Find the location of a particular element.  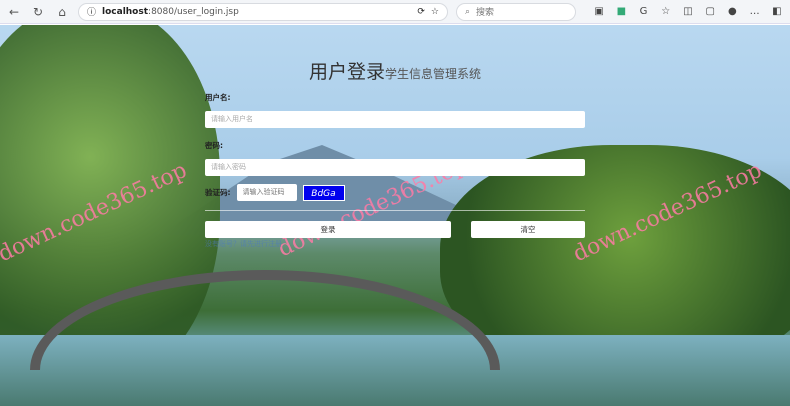

url-text: localhost:8080/user_login.jsp is located at coordinates (170, 11).